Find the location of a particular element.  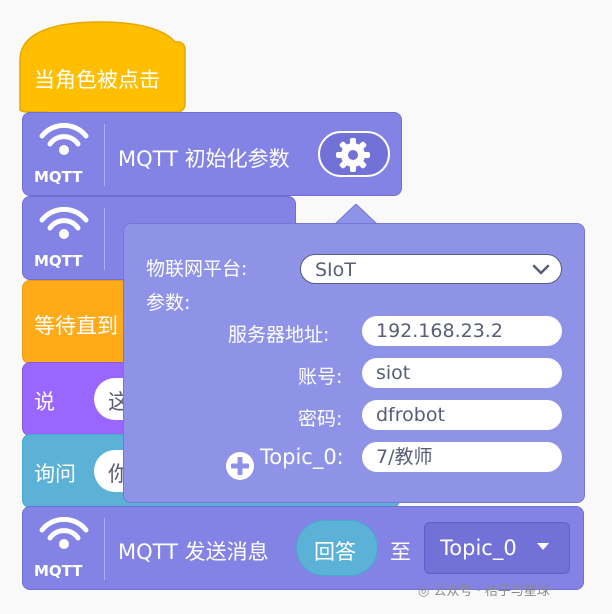

platform-value: SIoT is located at coordinates (335, 270).